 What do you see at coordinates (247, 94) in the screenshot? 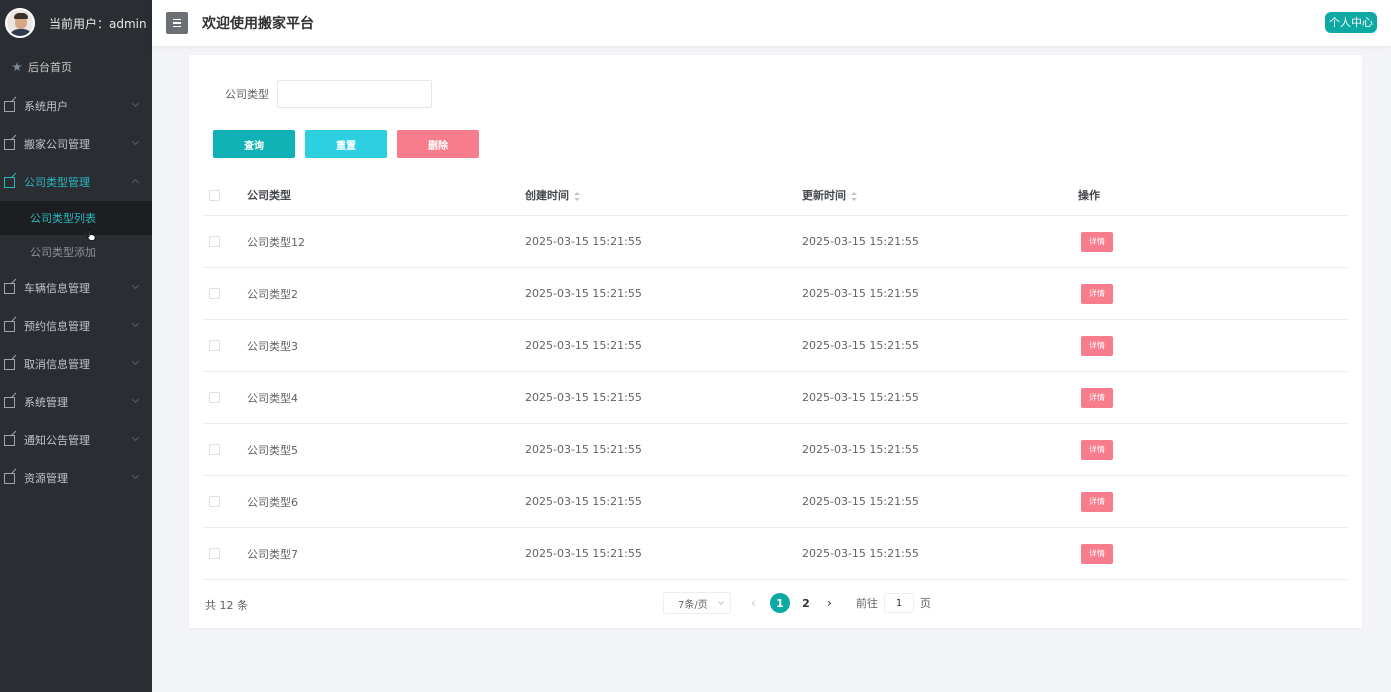
I see `company-type-filter-label: 公司类型` at bounding box center [247, 94].